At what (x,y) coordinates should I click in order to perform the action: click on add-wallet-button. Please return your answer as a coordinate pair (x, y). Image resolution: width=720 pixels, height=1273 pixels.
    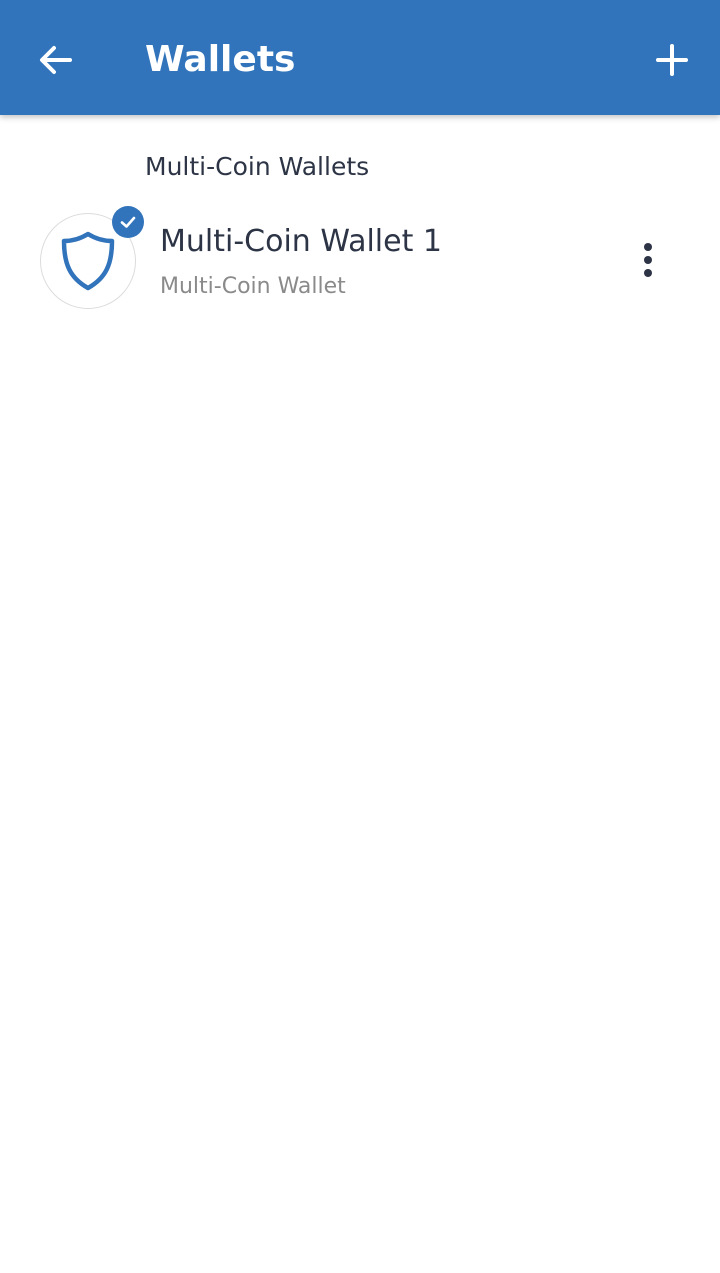
    Looking at the image, I should click on (672, 60).